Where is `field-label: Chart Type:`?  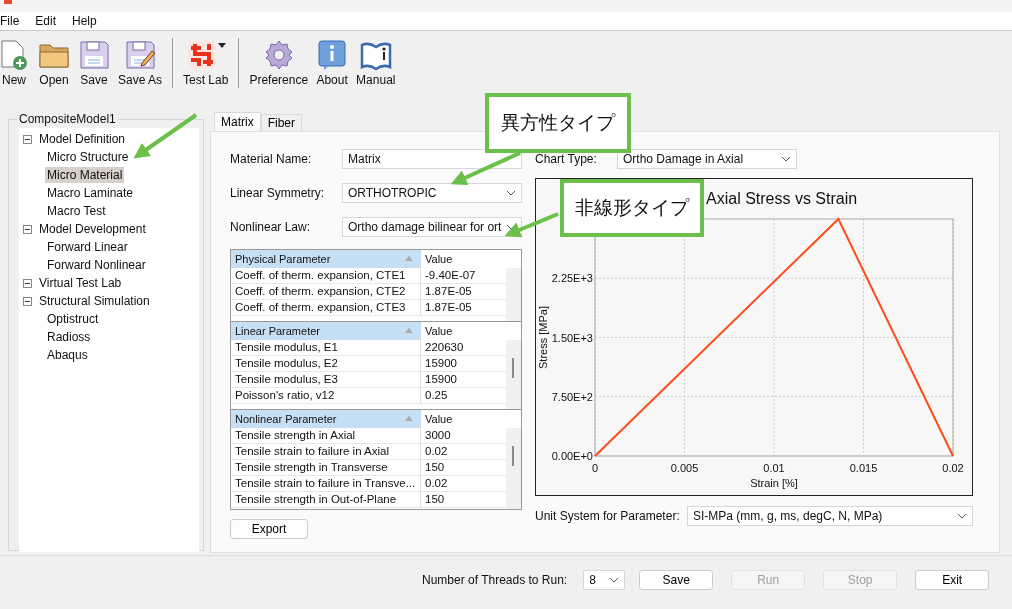 field-label: Chart Type: is located at coordinates (566, 159).